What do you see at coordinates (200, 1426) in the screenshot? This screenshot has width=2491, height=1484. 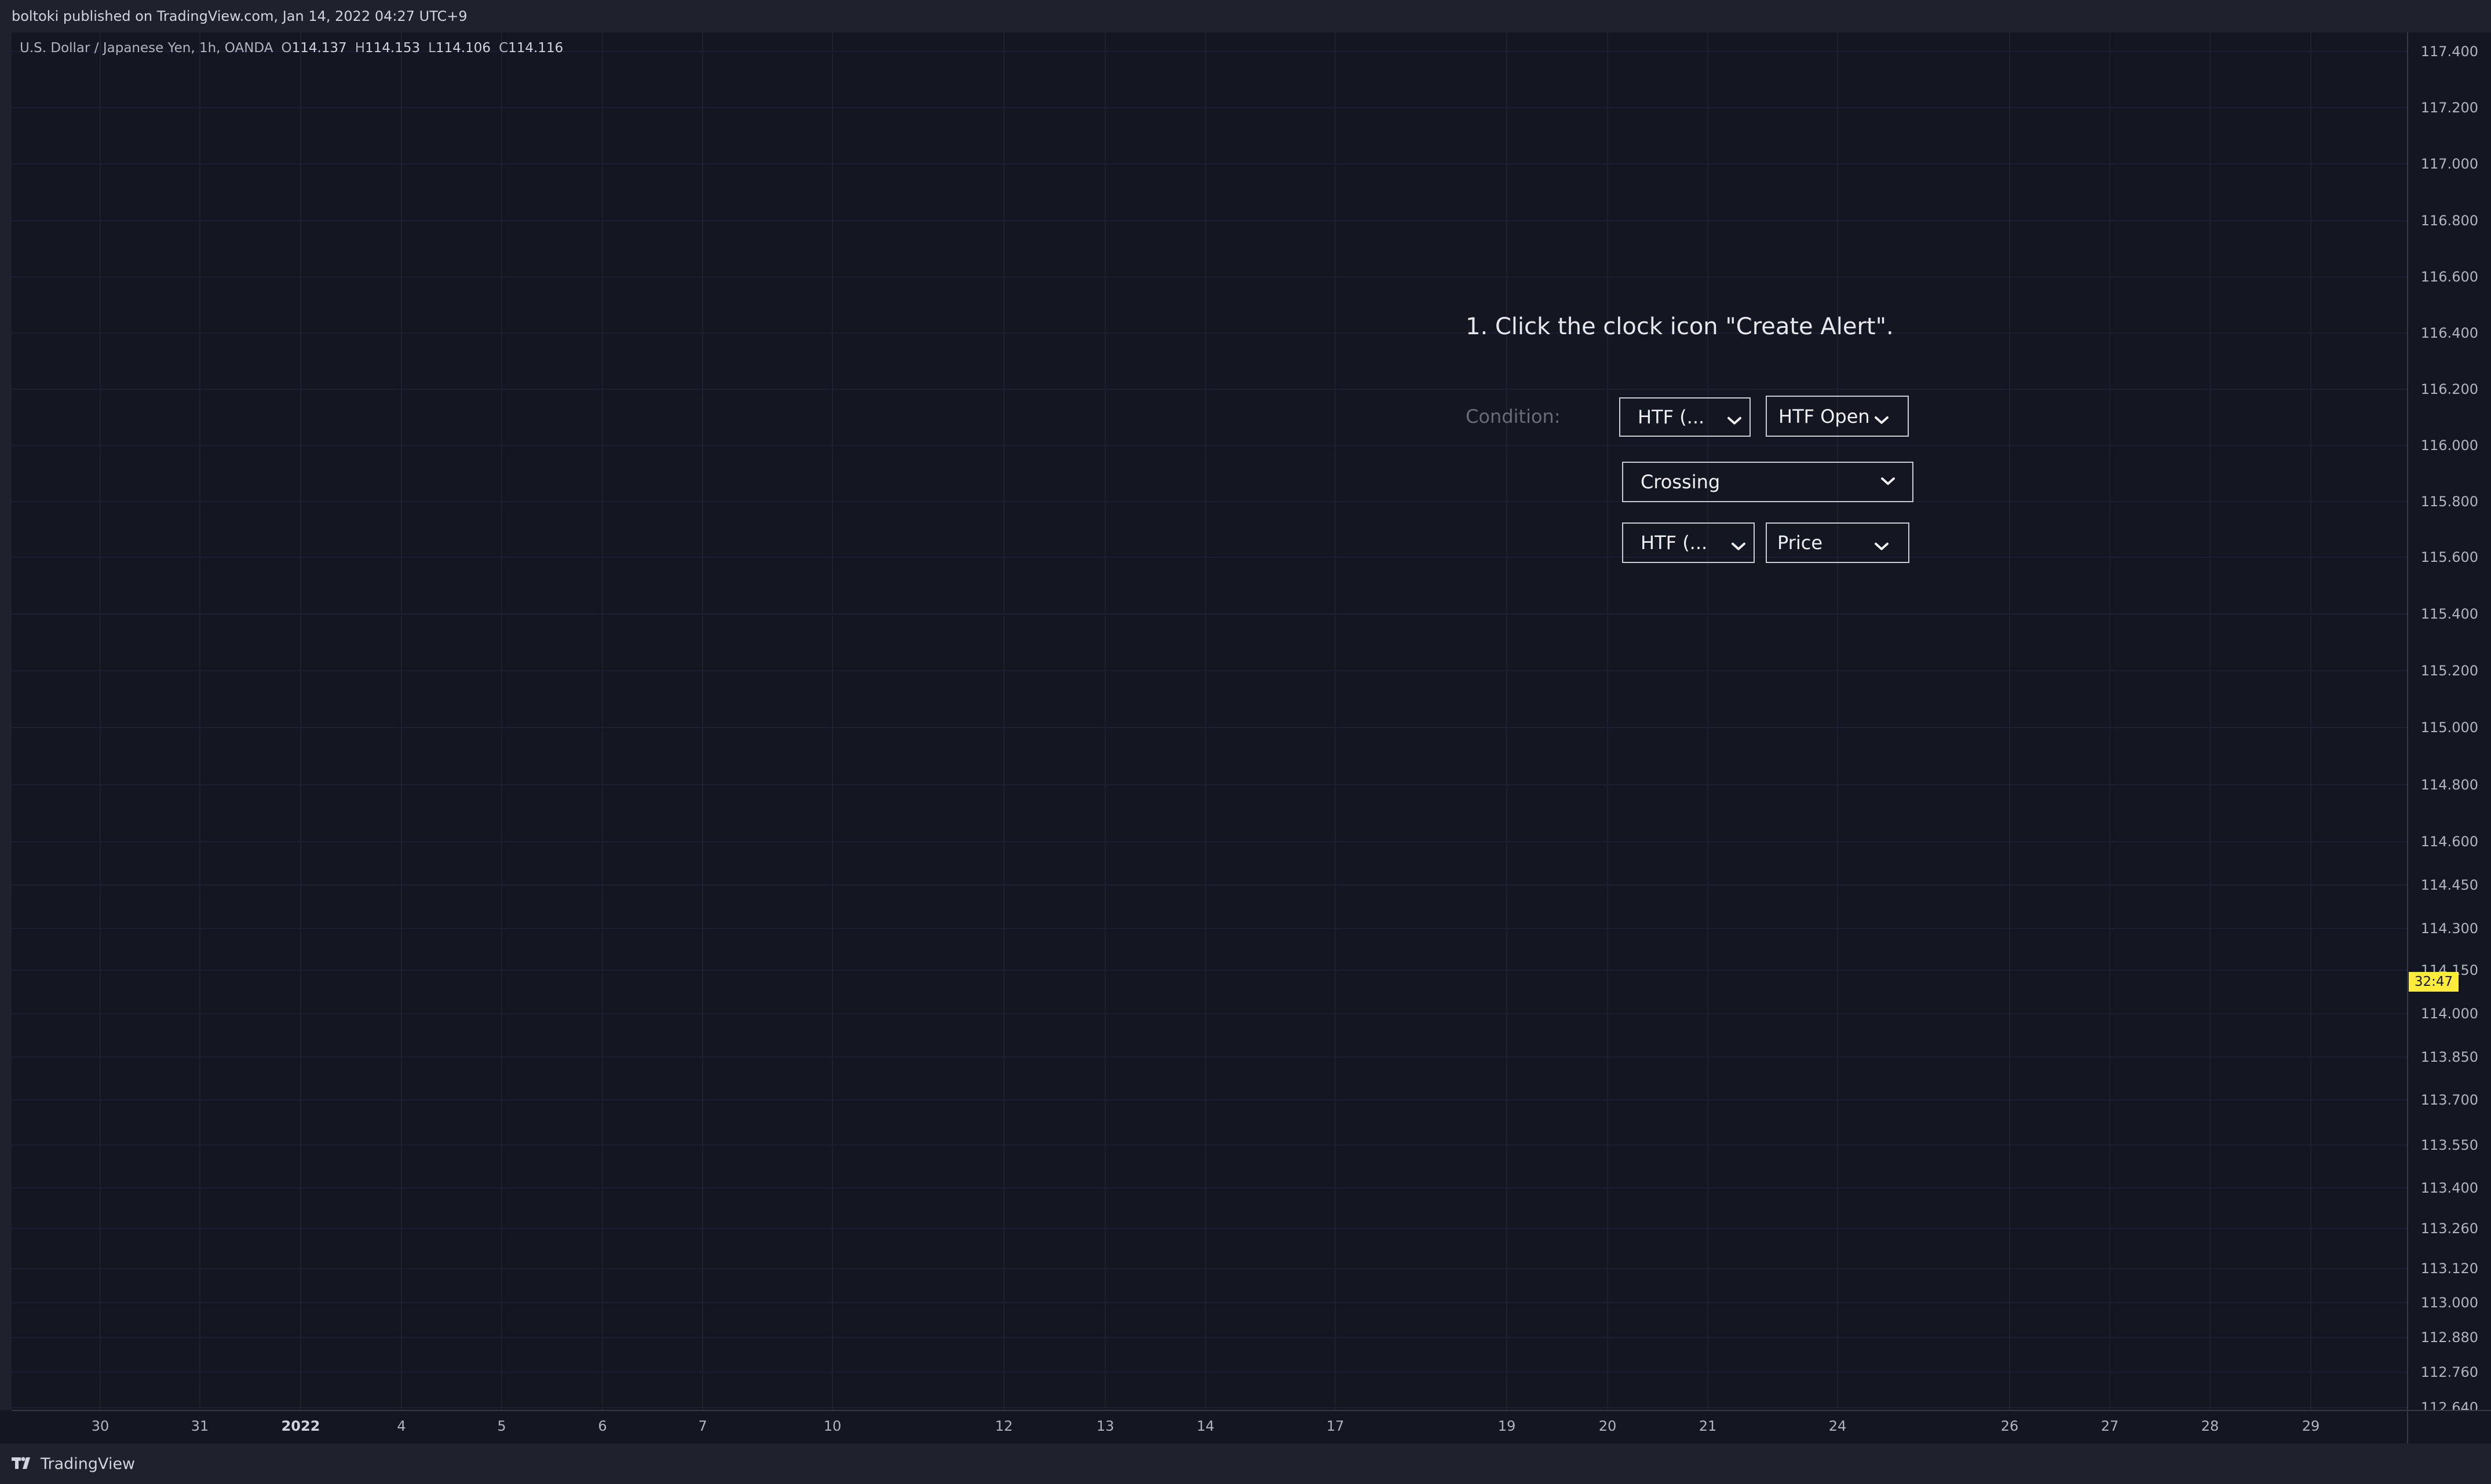 I see `time-tick-label: 31` at bounding box center [200, 1426].